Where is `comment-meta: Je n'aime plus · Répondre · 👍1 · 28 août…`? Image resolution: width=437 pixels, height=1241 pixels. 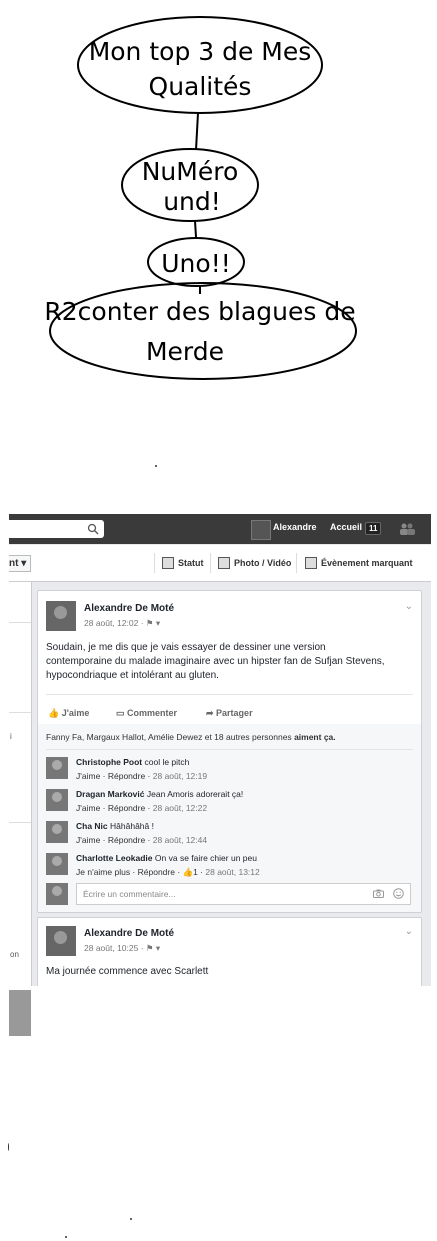
comment-meta: Je n'aime plus · Répondre · 👍1 · 28 août… is located at coordinates (168, 872).